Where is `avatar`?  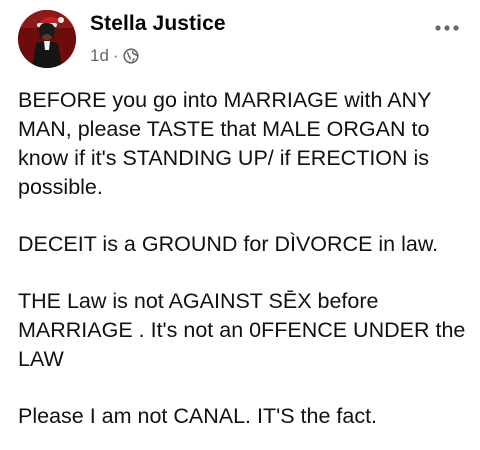
avatar is located at coordinates (47, 39).